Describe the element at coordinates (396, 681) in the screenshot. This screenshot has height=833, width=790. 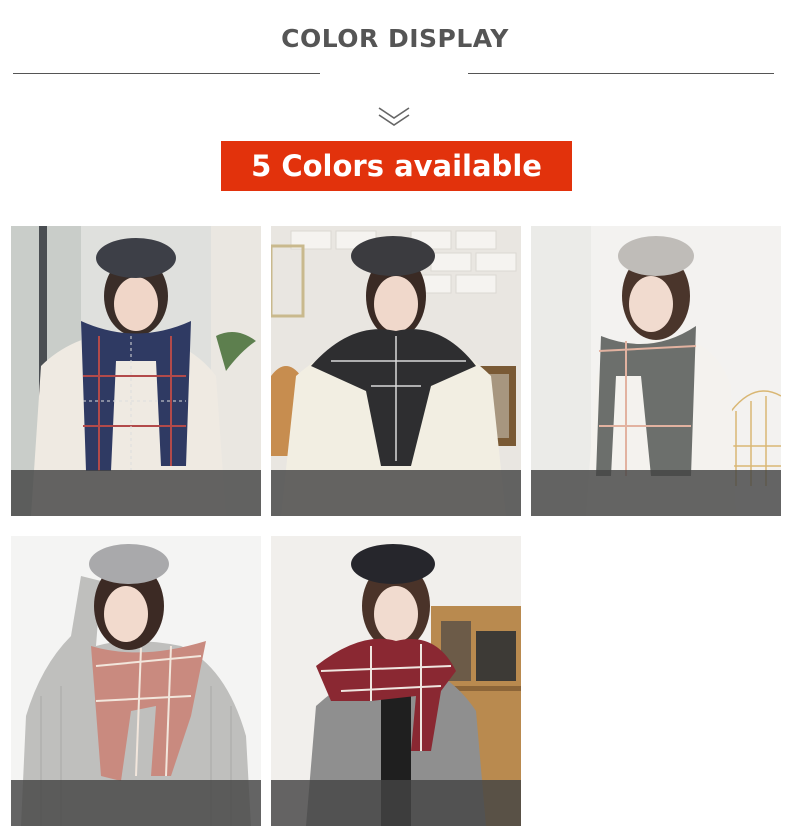
I see `color-option-5-photo` at that location.